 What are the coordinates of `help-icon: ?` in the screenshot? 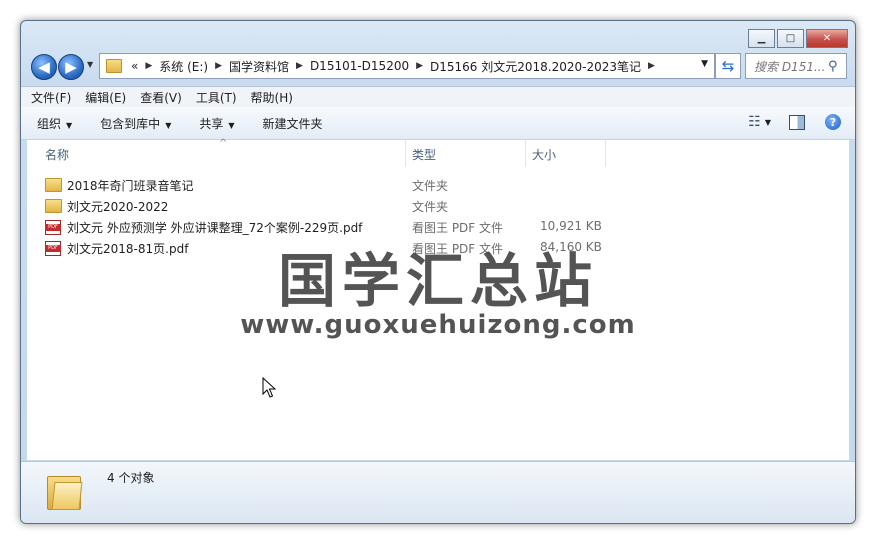 It's located at (833, 122).